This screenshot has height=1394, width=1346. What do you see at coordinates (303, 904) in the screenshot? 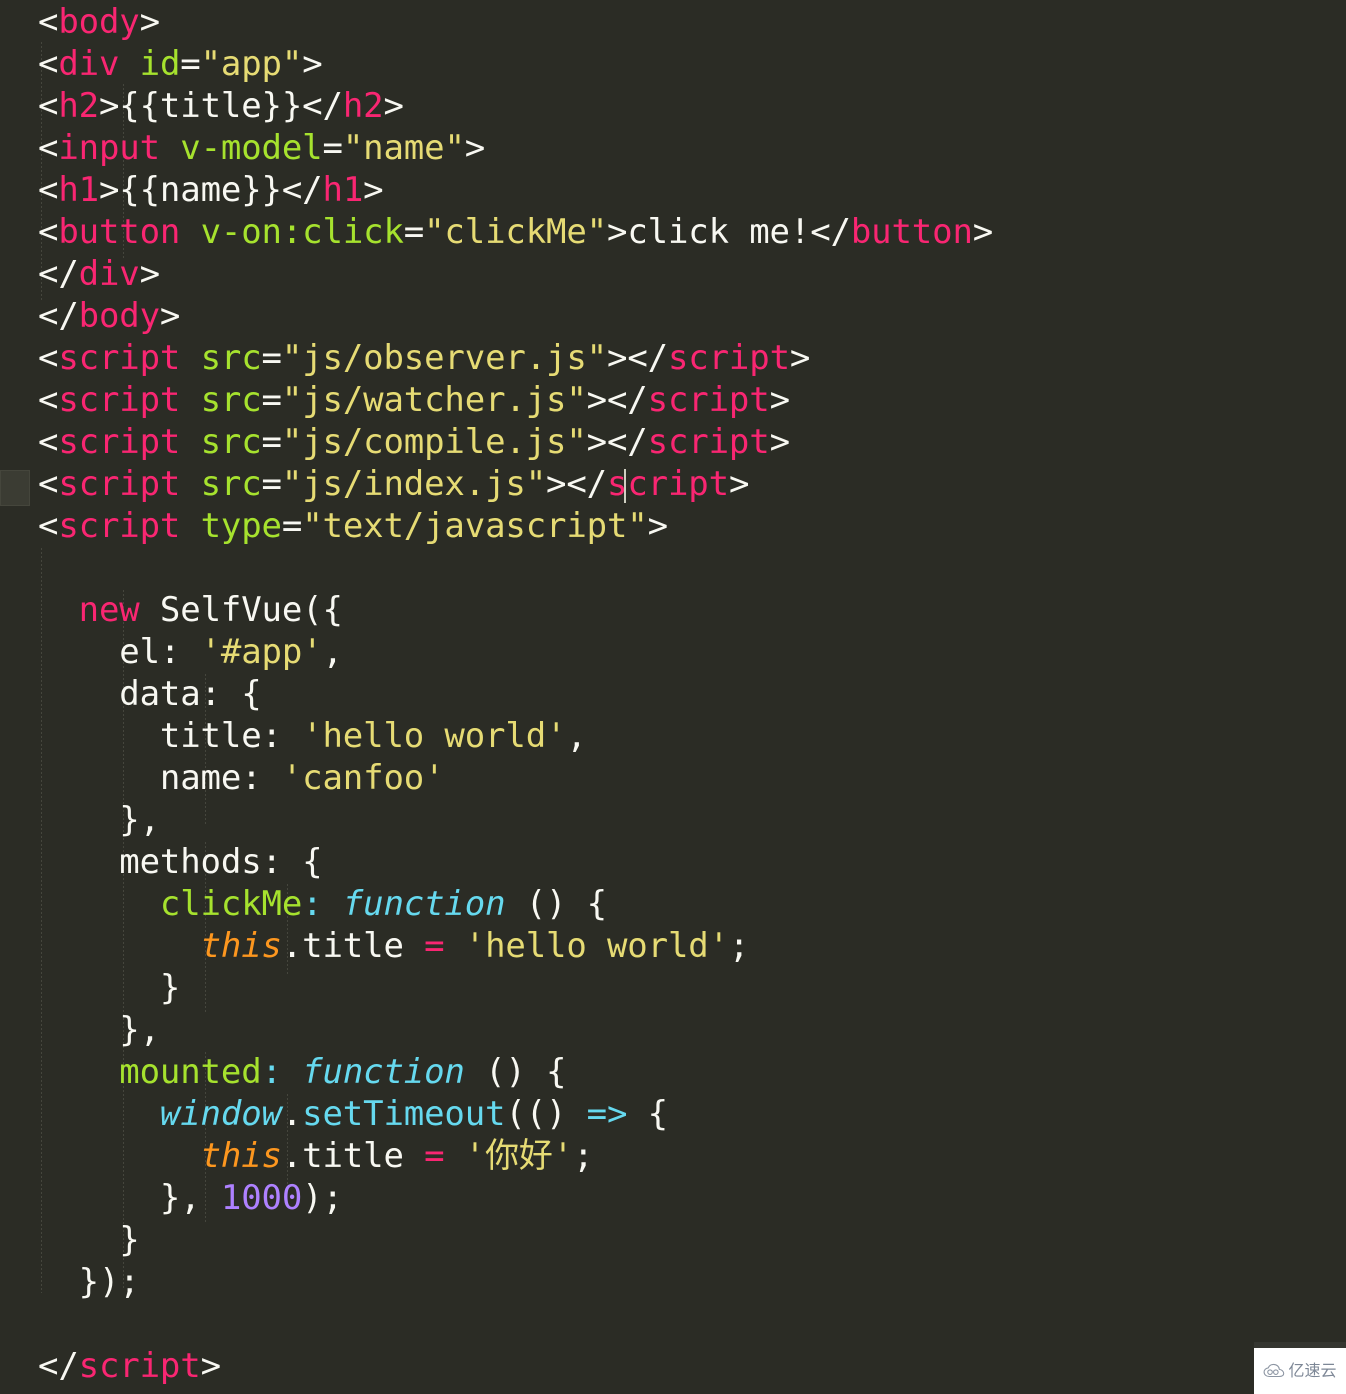
I see `code-line: clickMe: function () {` at bounding box center [303, 904].